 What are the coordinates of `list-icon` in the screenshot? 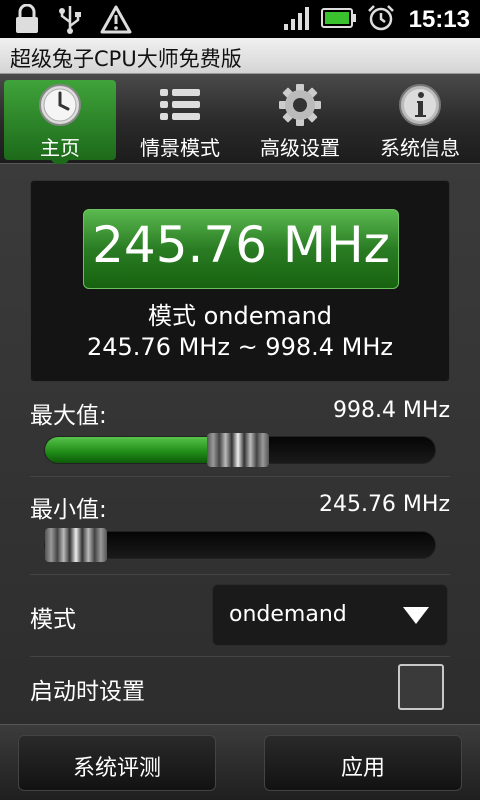 It's located at (180, 105).